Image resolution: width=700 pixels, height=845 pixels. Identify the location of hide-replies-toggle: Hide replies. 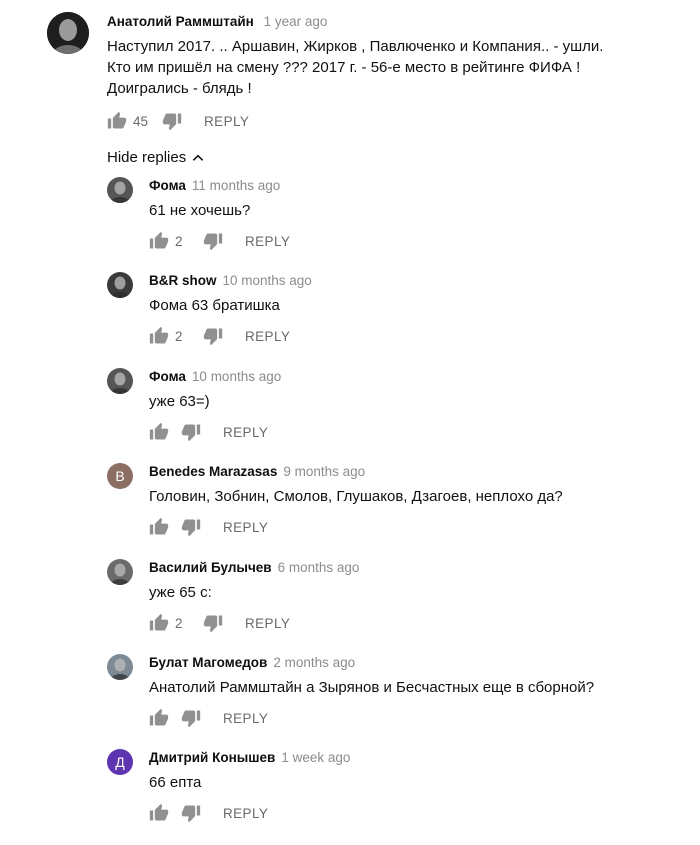
(156, 157).